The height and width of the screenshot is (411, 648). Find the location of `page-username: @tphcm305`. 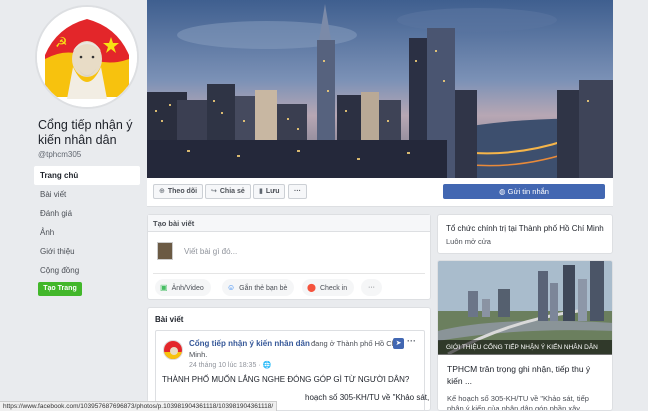

page-username: @tphcm305 is located at coordinates (60, 154).